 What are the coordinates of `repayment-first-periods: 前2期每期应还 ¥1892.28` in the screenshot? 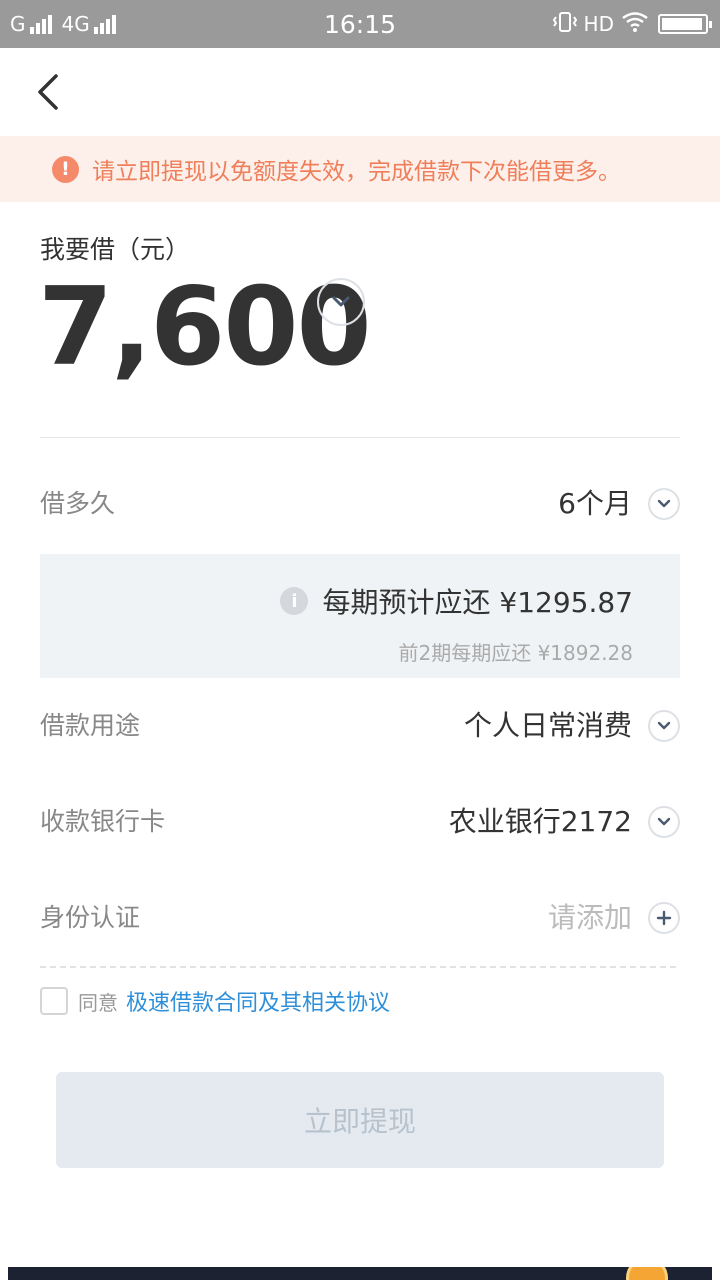 It's located at (515, 653).